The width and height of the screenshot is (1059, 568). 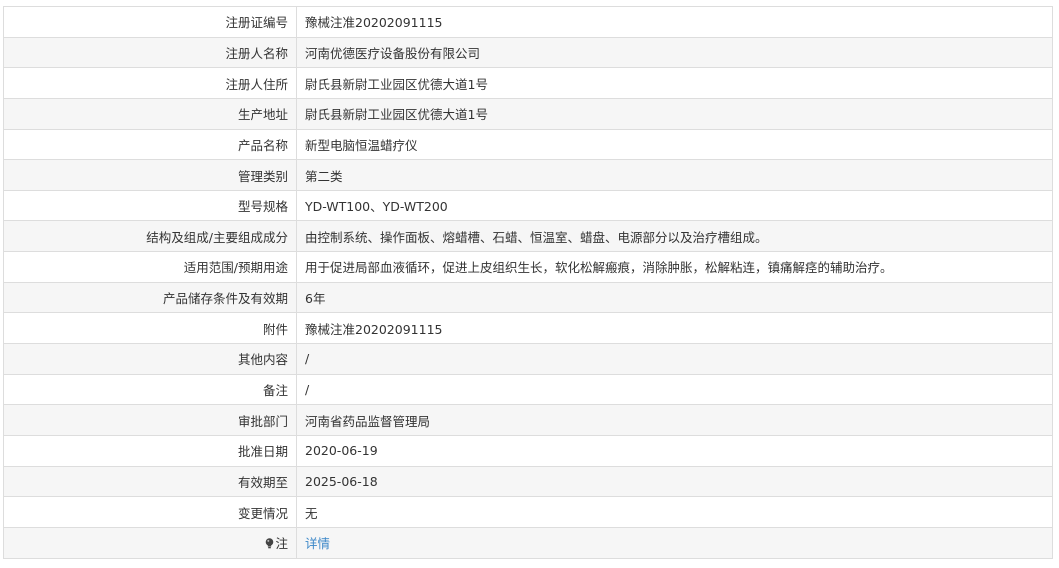 I want to click on note-label: 注, so click(x=281, y=544).